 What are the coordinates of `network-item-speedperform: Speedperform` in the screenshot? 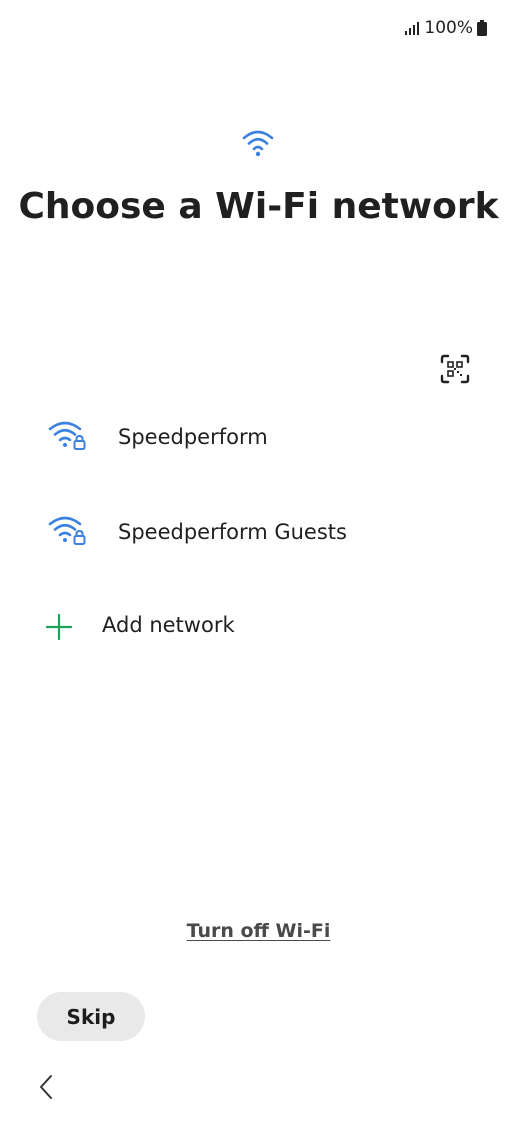 It's located at (258, 437).